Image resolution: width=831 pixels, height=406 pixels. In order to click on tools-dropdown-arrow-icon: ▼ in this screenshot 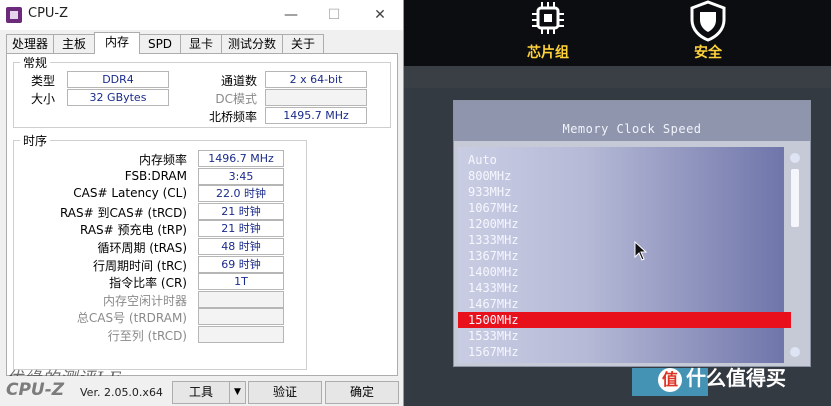, I will do `click(237, 392)`.